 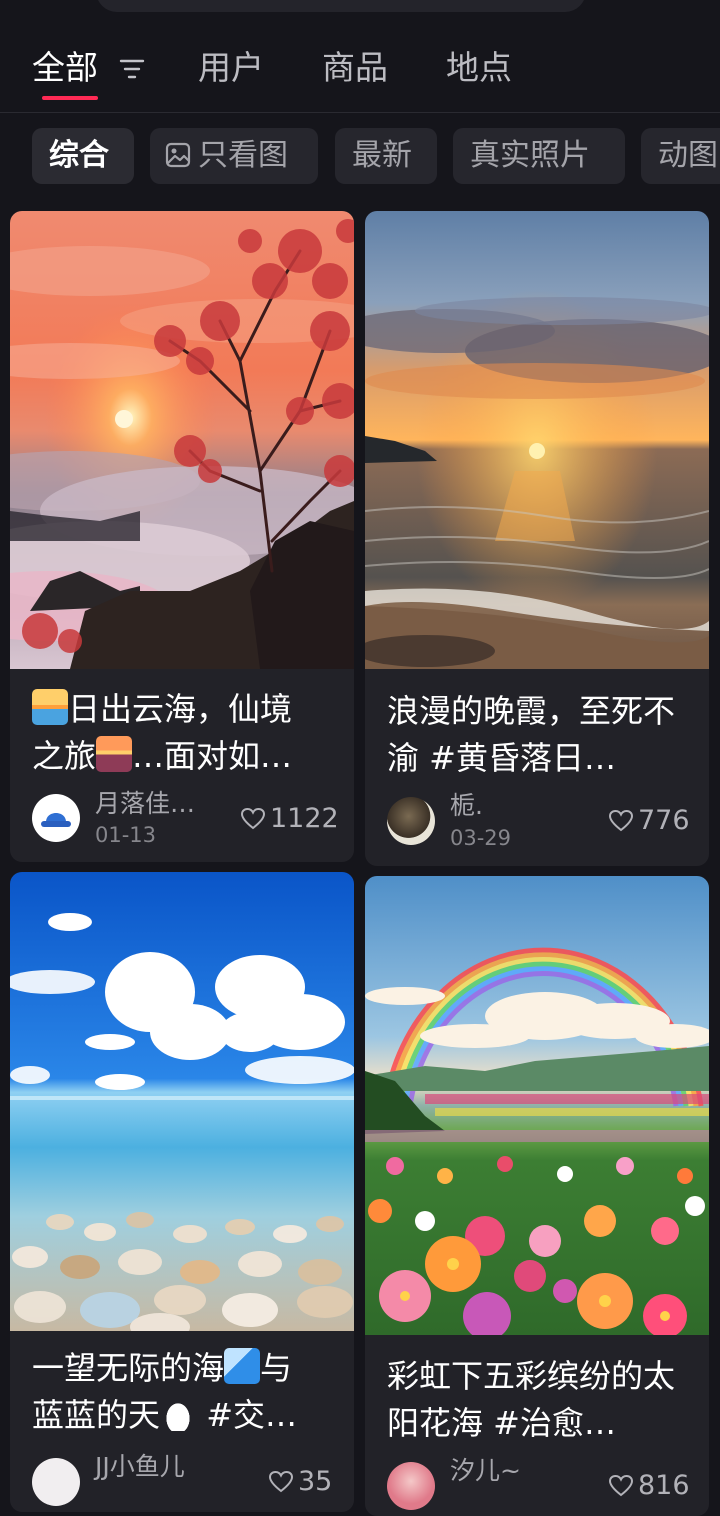 What do you see at coordinates (315, 1481) in the screenshot?
I see `like-count-value: 35` at bounding box center [315, 1481].